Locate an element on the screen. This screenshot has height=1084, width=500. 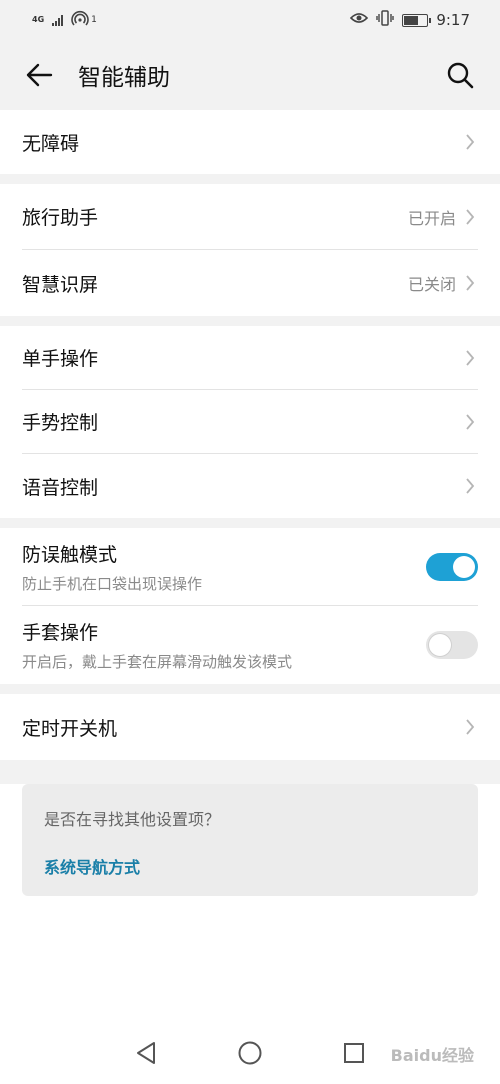
signal-superscript: 1 is located at coordinates (94, 20).